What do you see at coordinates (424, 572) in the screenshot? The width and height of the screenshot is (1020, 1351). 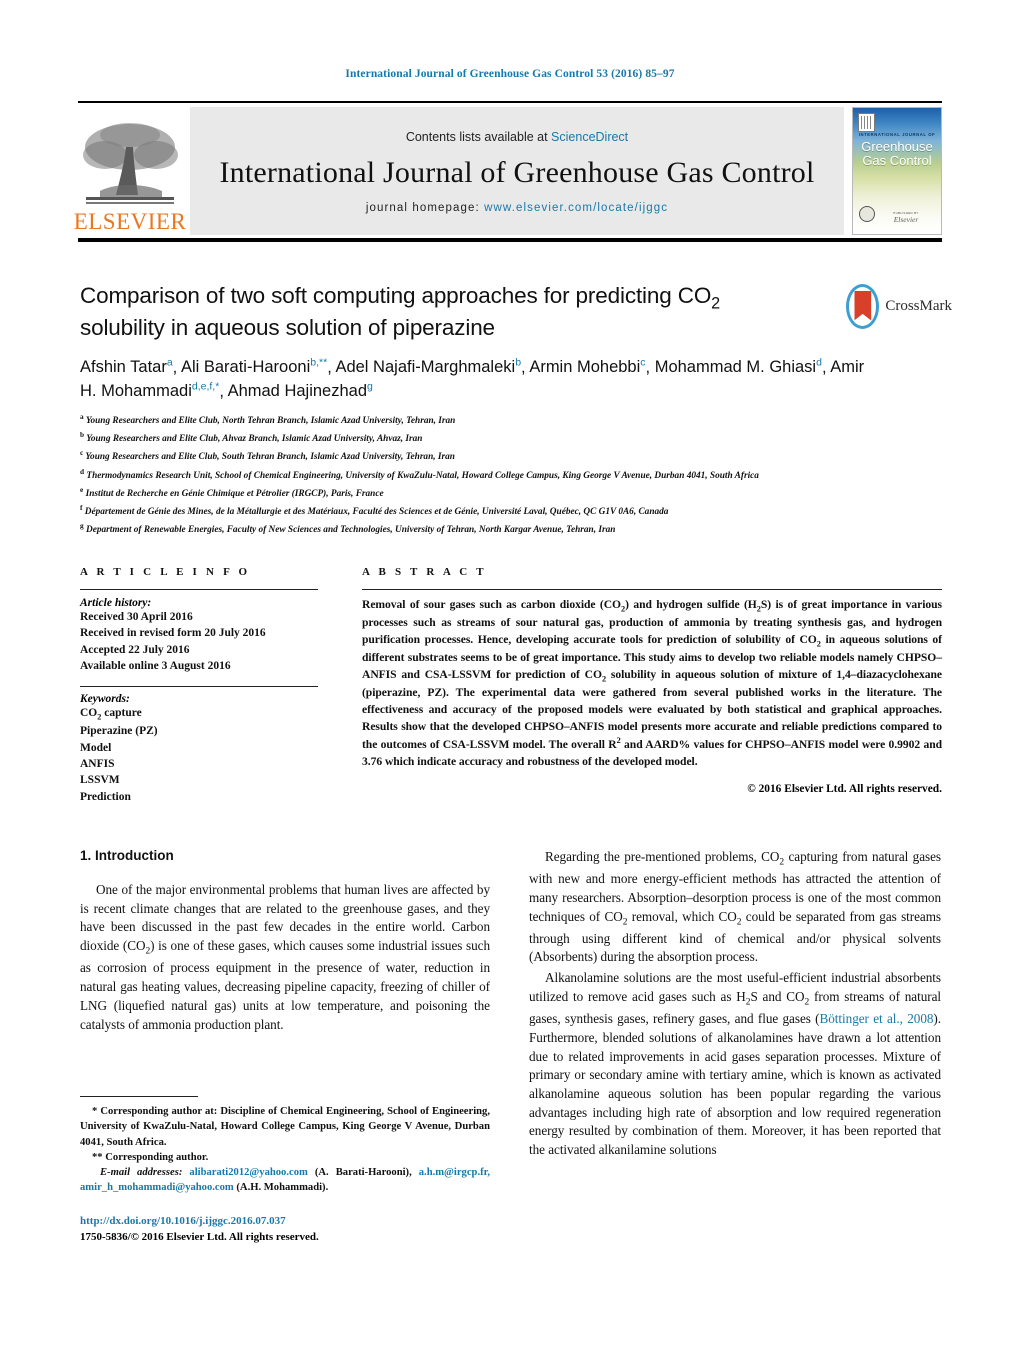 I see `abstract-heading: A B S T R A C T` at bounding box center [424, 572].